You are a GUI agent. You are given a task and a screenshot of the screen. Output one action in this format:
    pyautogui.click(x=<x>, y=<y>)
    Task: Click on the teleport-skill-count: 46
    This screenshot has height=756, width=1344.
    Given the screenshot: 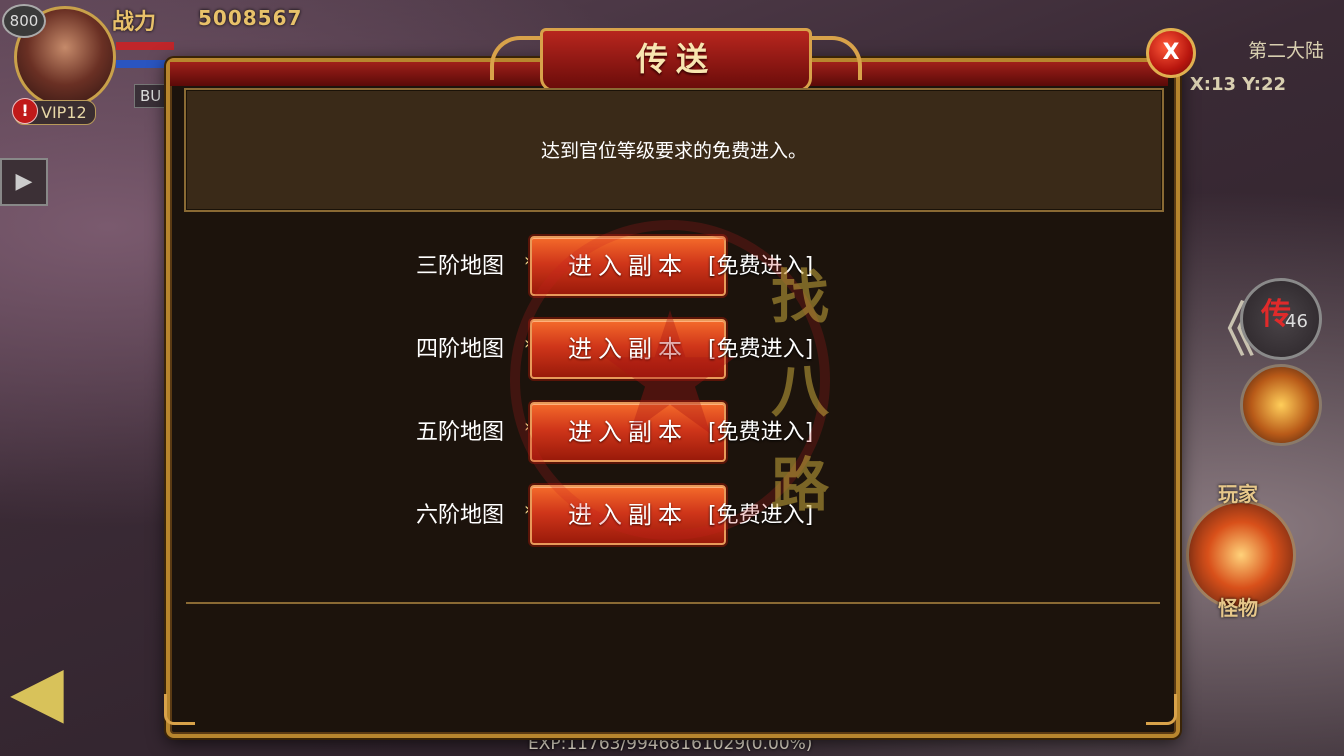 What is the action you would take?
    pyautogui.click(x=1296, y=321)
    